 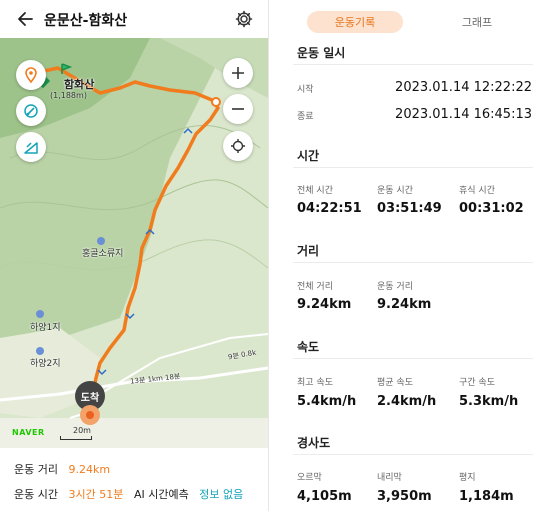 What do you see at coordinates (82, 430) in the screenshot?
I see `map-scale-label: 20m` at bounding box center [82, 430].